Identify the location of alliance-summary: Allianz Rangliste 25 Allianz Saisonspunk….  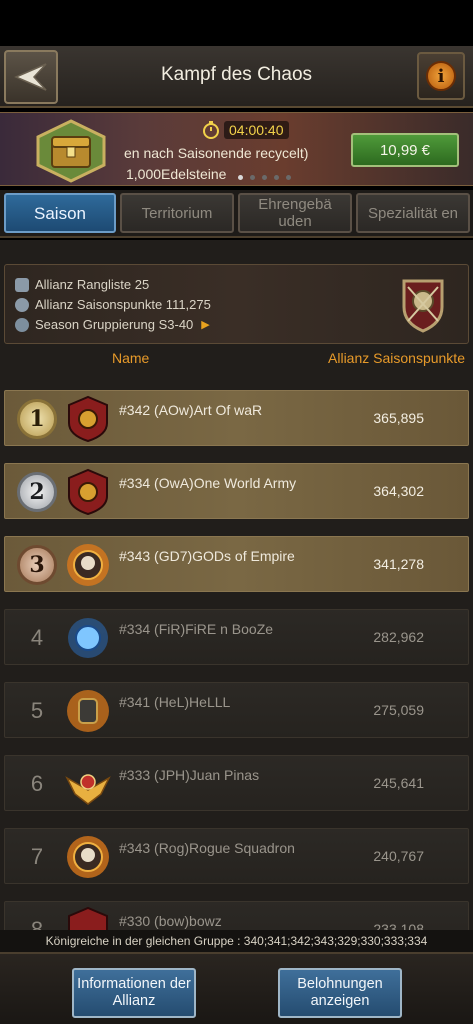
(236, 304).